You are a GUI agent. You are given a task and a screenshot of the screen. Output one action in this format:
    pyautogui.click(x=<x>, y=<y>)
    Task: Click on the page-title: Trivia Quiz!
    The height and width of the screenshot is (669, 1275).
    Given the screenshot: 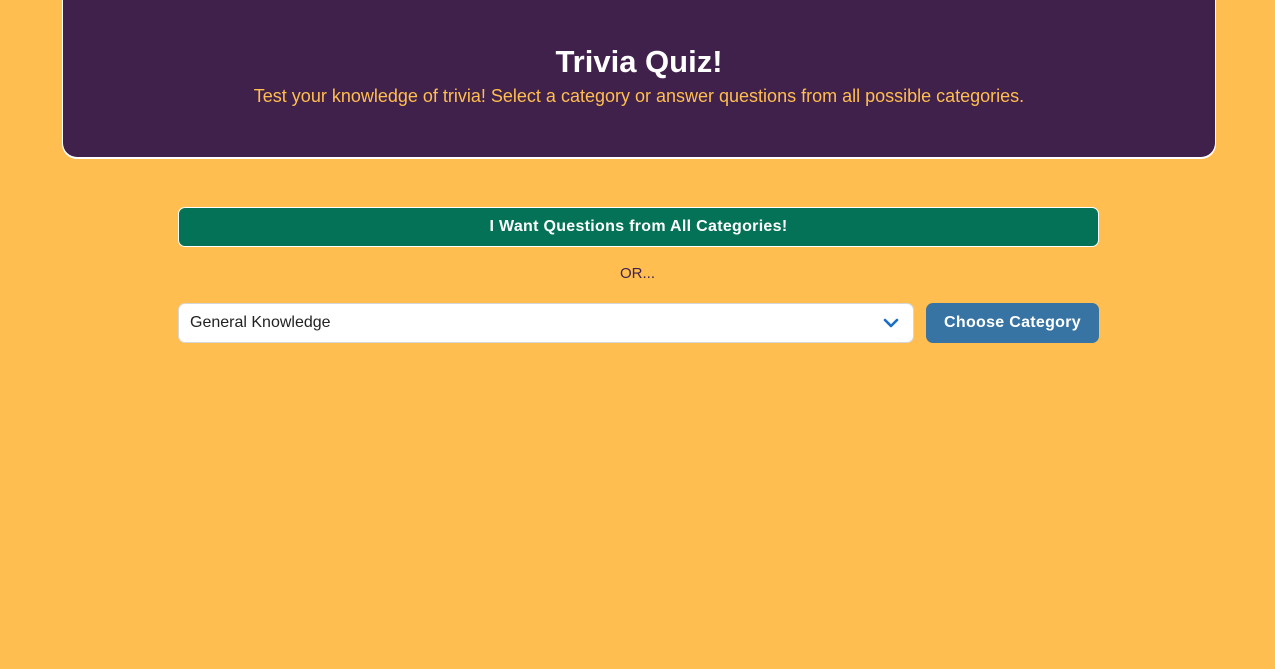 What is the action you would take?
    pyautogui.click(x=639, y=61)
    